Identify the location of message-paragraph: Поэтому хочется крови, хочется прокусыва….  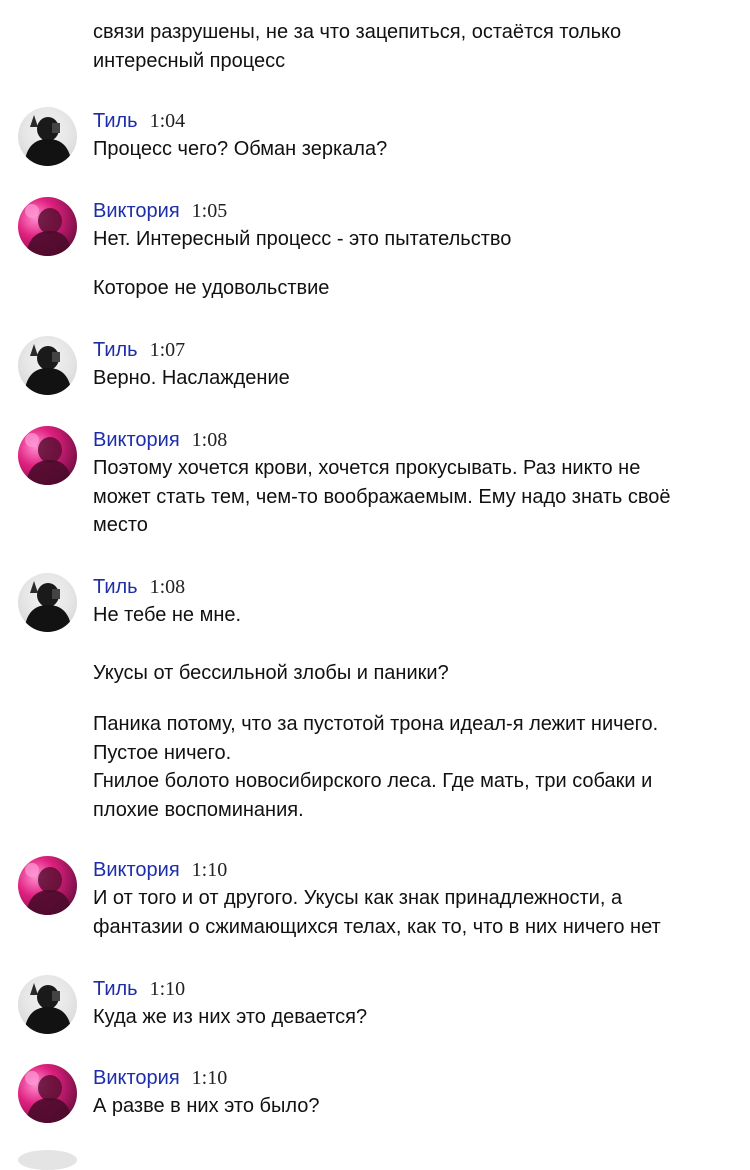
(413, 497).